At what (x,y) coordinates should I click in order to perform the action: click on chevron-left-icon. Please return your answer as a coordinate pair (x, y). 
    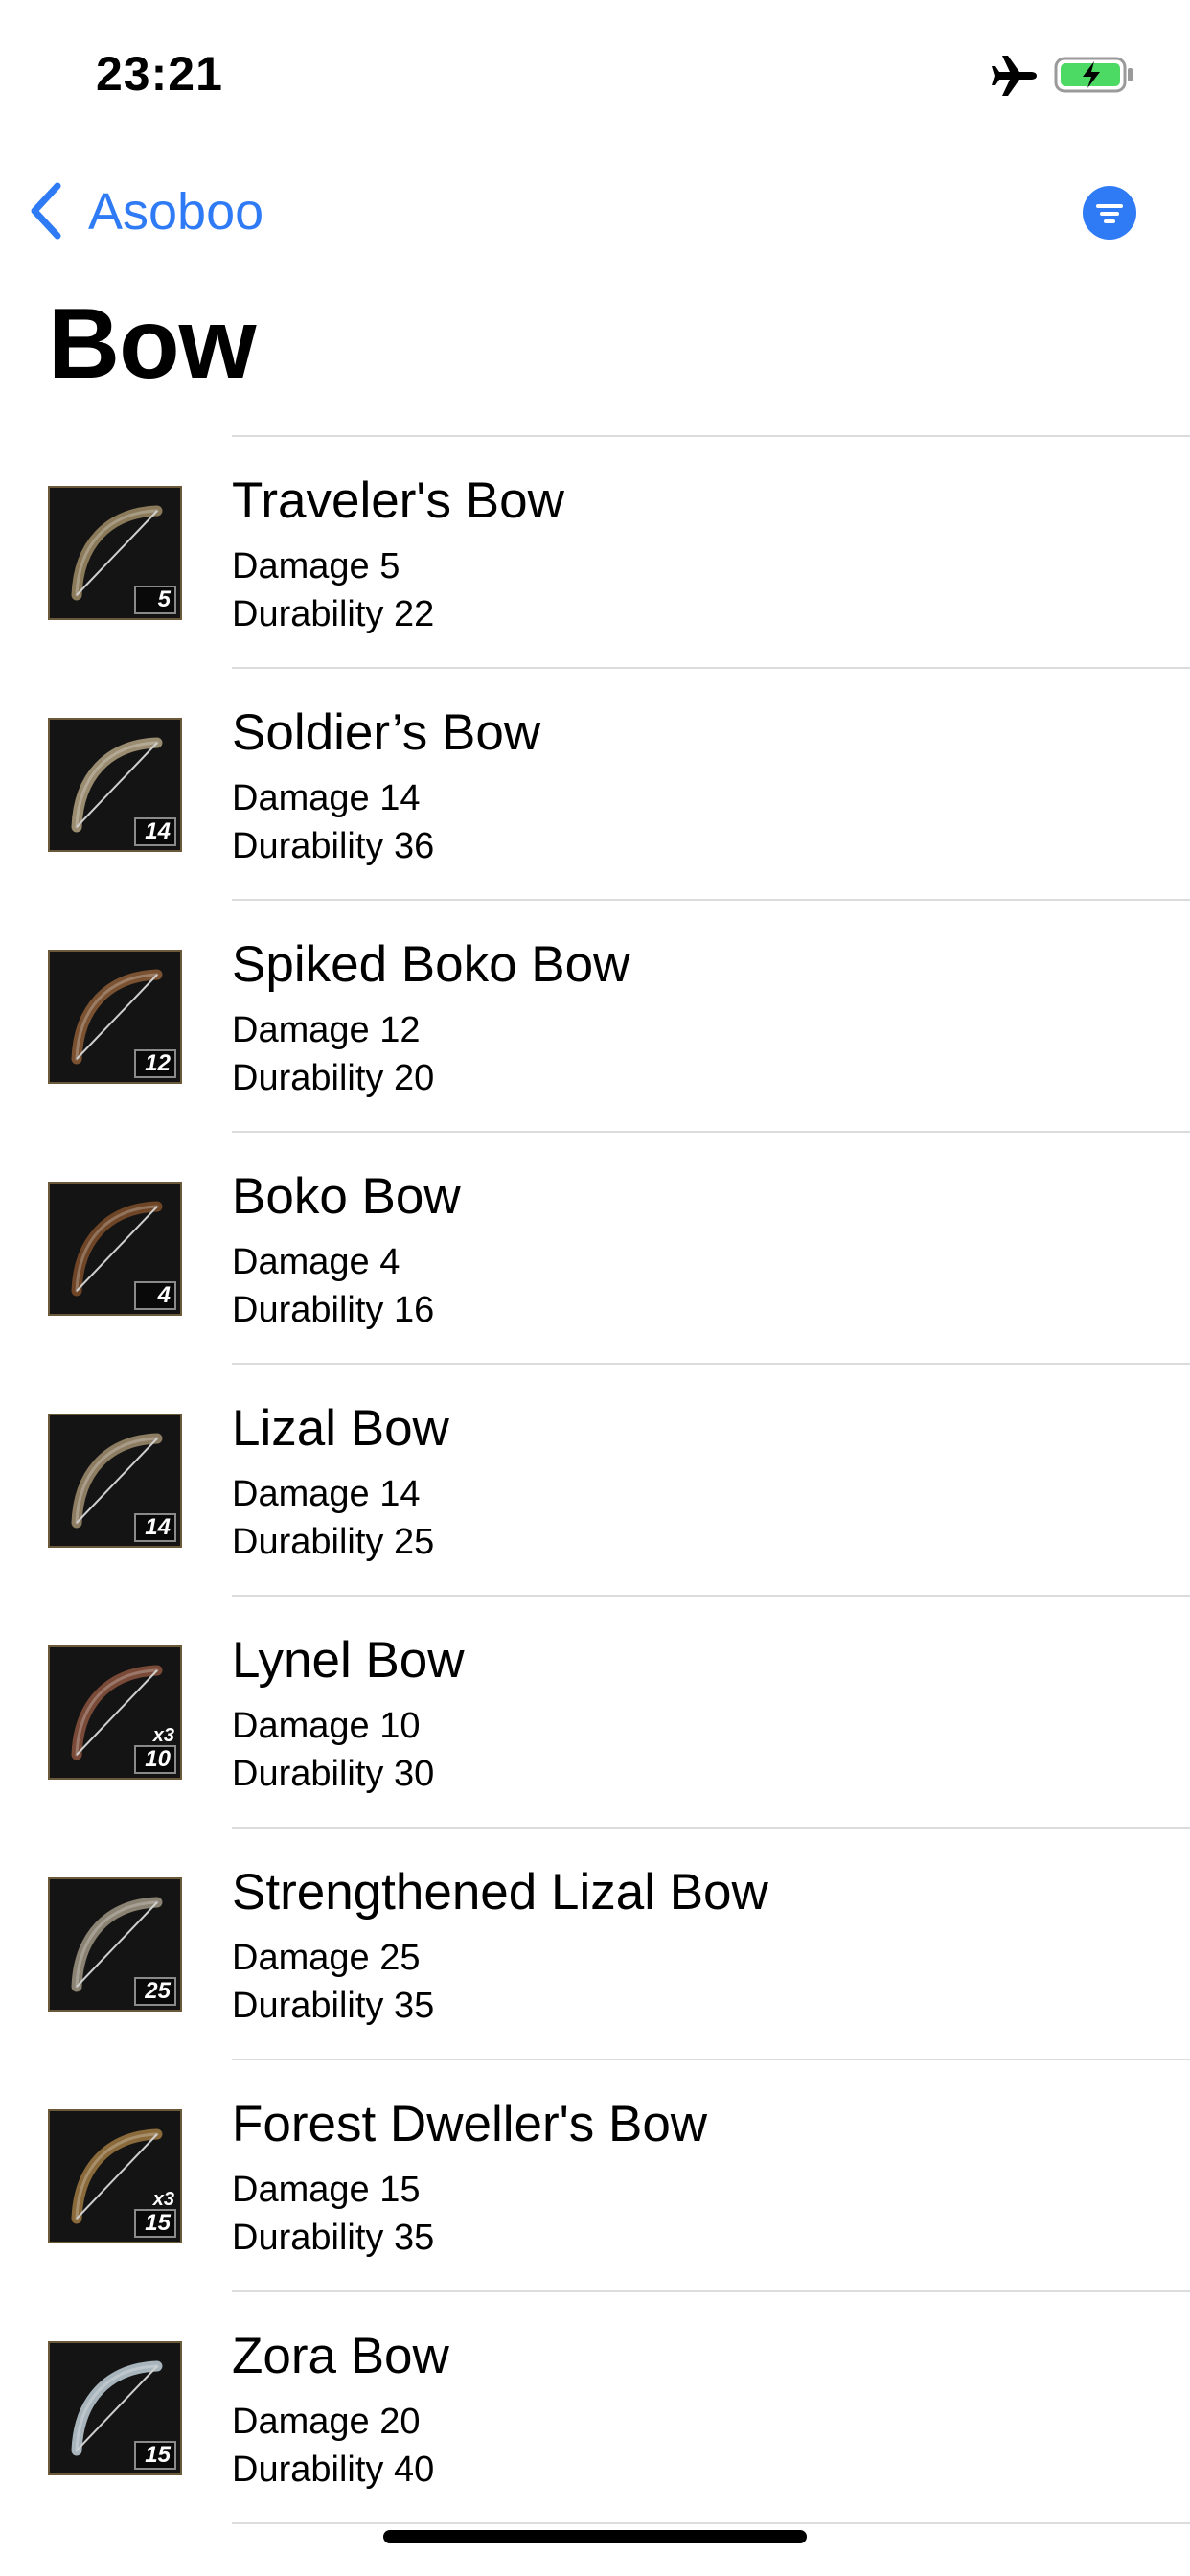
    Looking at the image, I should click on (46, 211).